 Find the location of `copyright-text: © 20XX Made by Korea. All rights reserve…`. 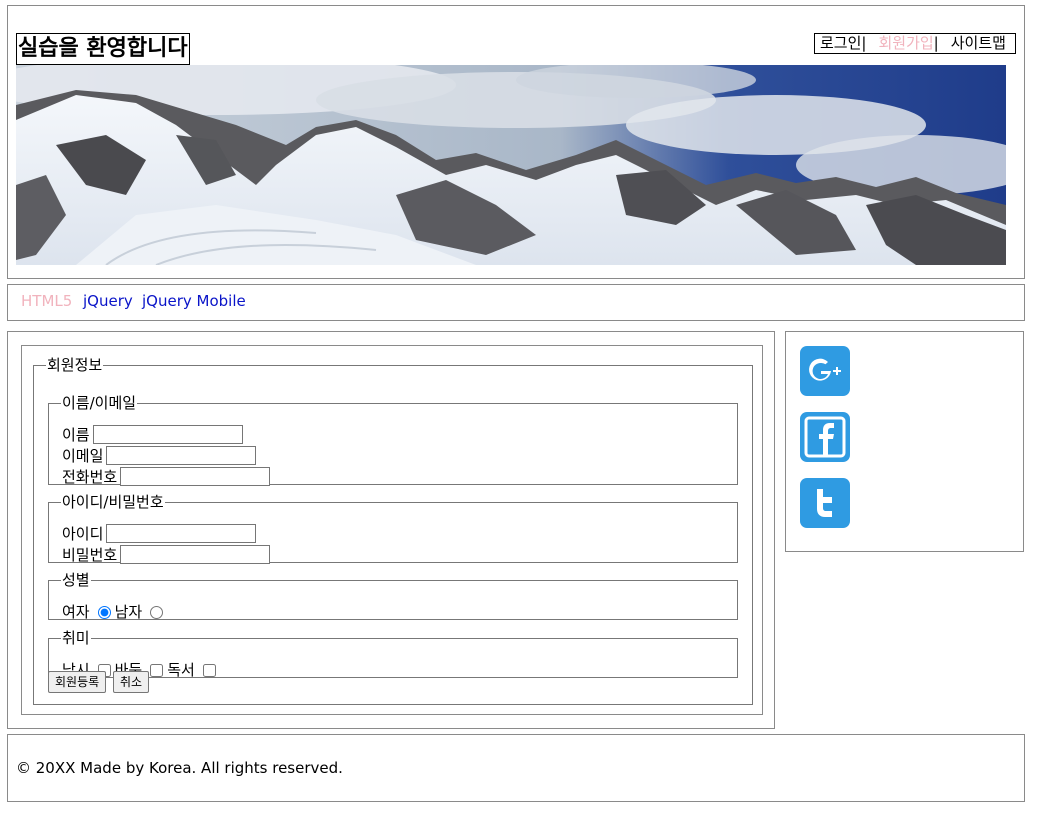

copyright-text: © 20XX Made by Korea. All rights reserve… is located at coordinates (179, 768).